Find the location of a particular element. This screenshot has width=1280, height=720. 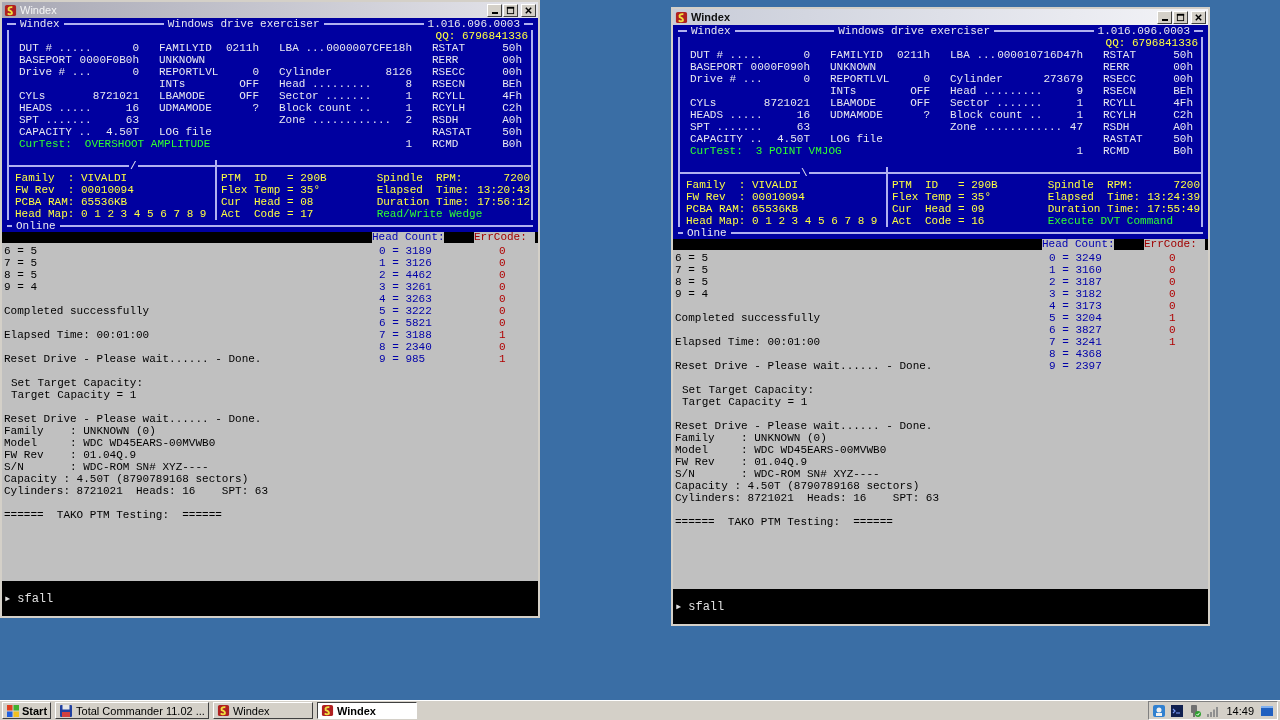

field-value: 63 is located at coordinates (132, 120).